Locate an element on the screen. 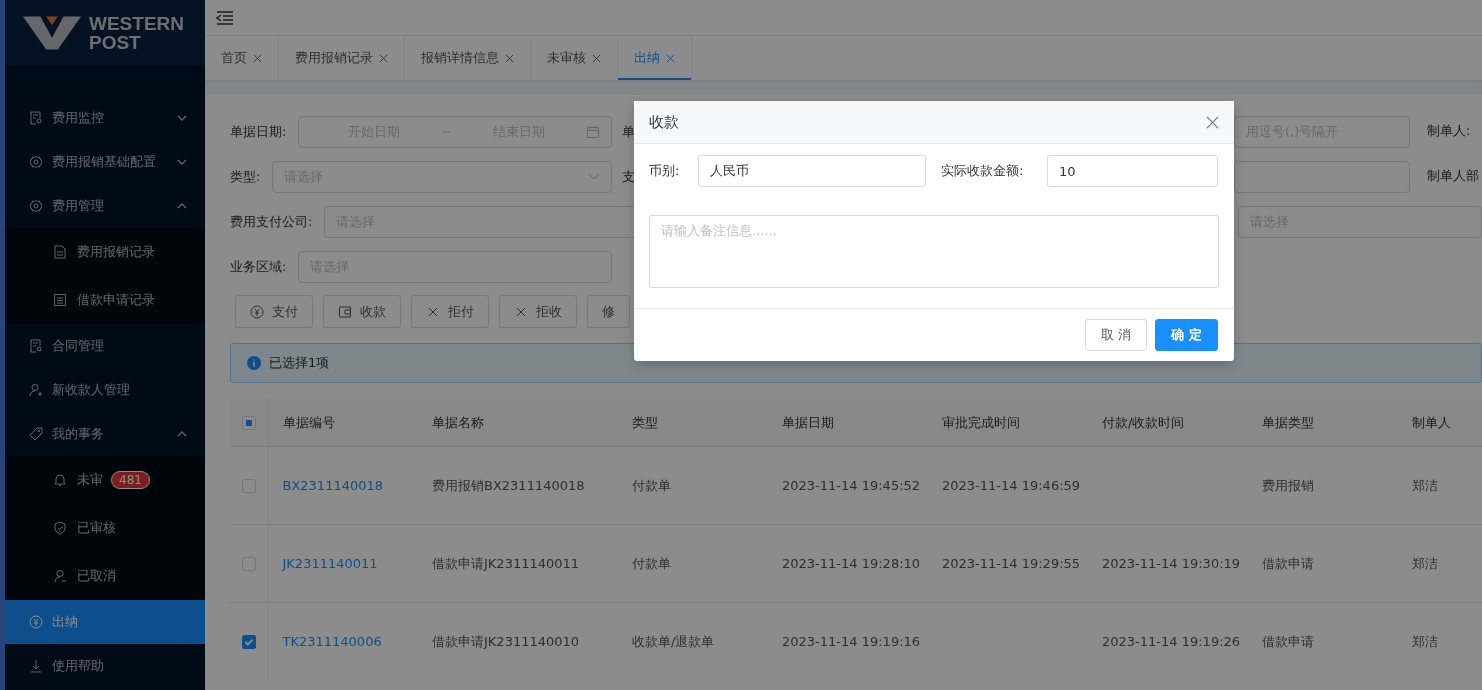  sidebar-subitem: 已取消 is located at coordinates (105, 576).